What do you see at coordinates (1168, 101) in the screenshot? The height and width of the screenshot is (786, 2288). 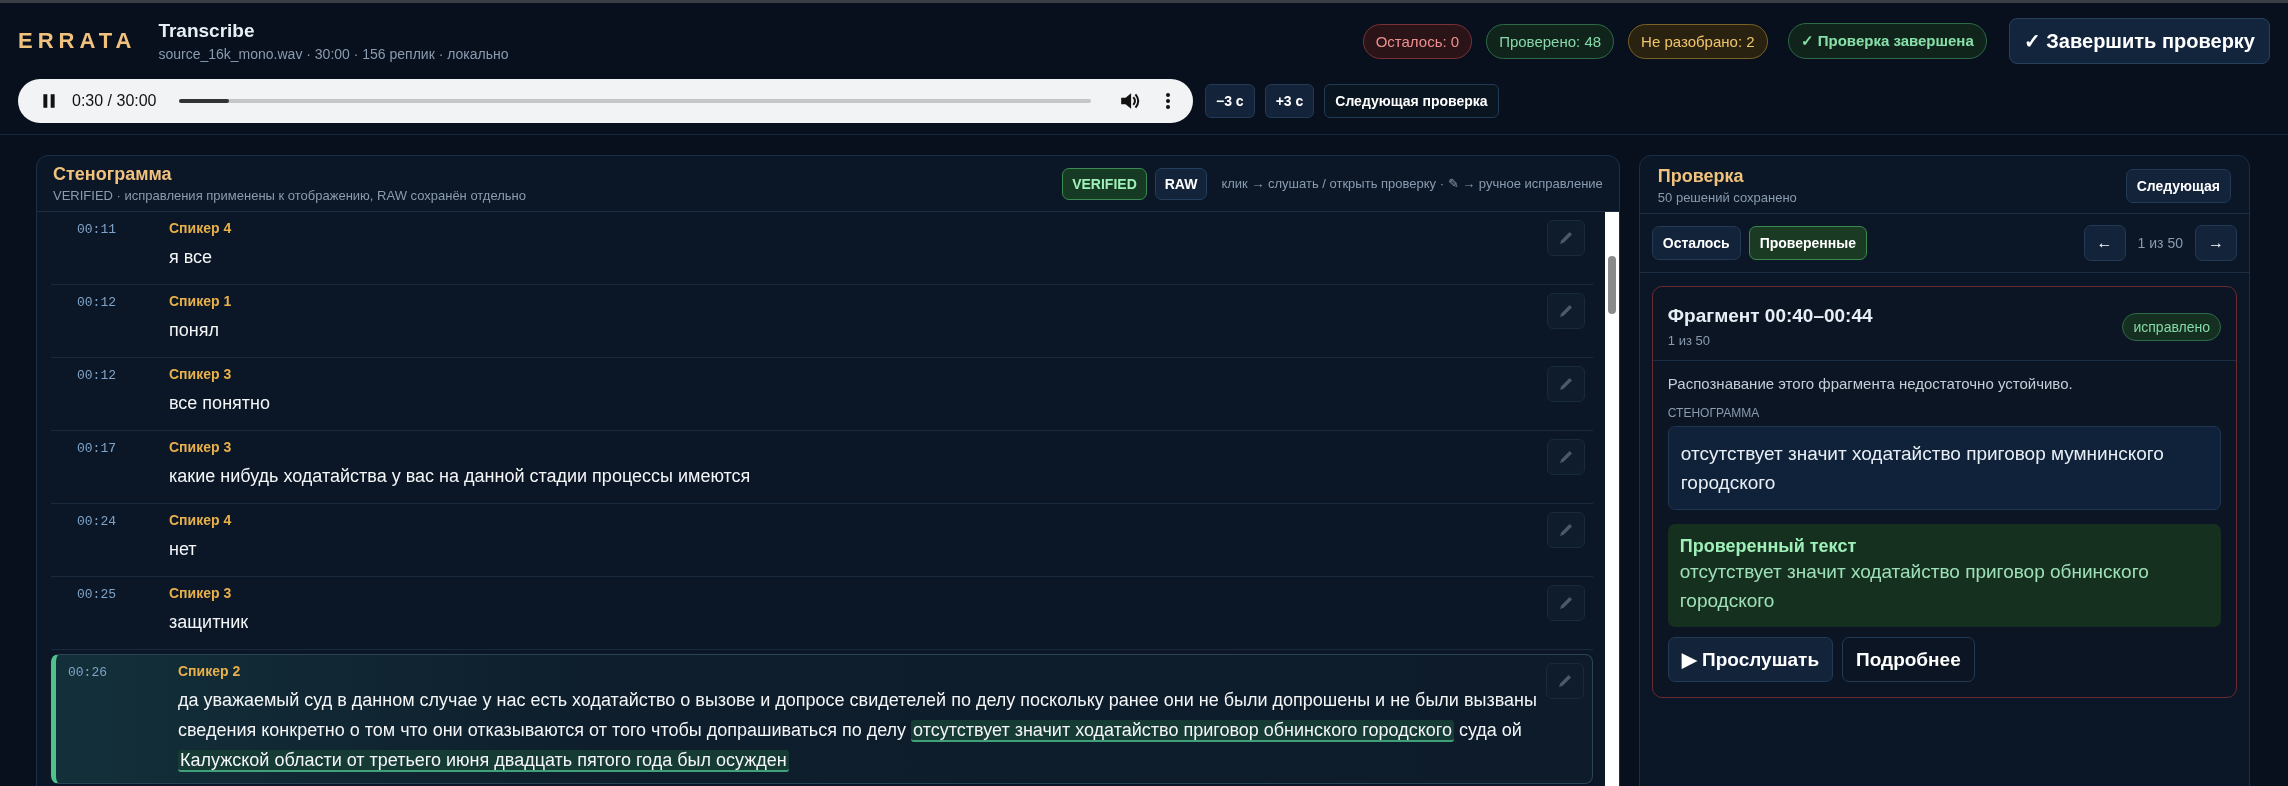 I see `more-icon` at bounding box center [1168, 101].